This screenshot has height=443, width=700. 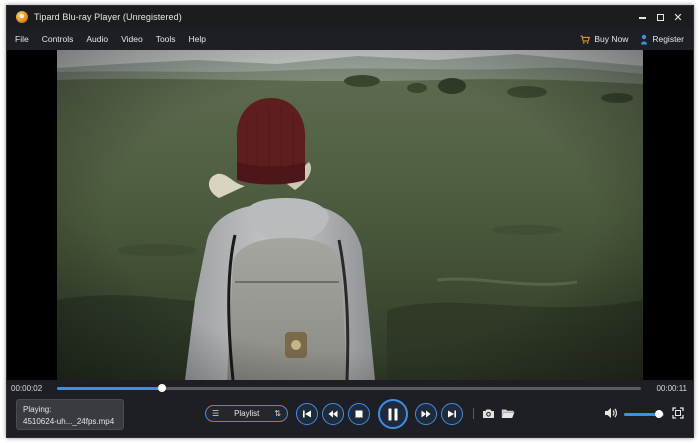 What do you see at coordinates (93, 39) in the screenshot?
I see `menu-audio: Audio` at bounding box center [93, 39].